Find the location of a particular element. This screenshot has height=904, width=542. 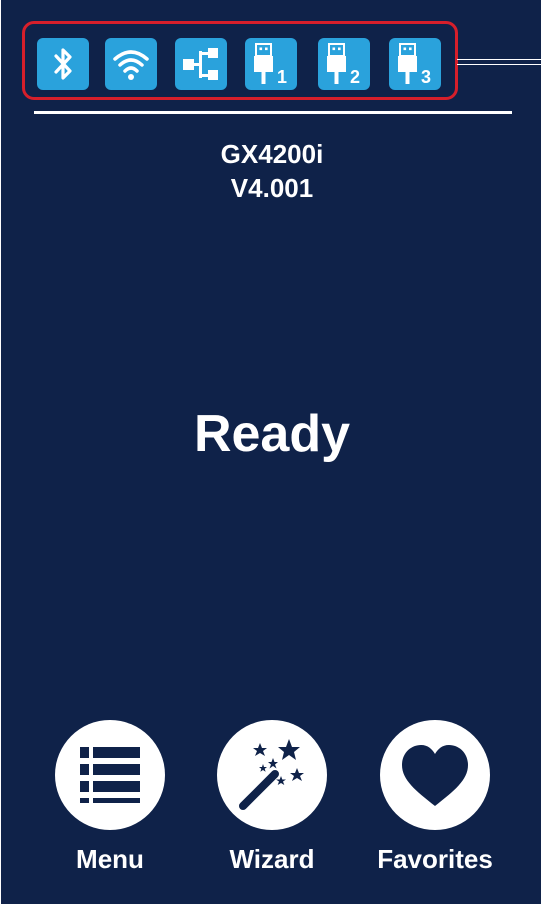

printer-status: Ready is located at coordinates (272, 434).